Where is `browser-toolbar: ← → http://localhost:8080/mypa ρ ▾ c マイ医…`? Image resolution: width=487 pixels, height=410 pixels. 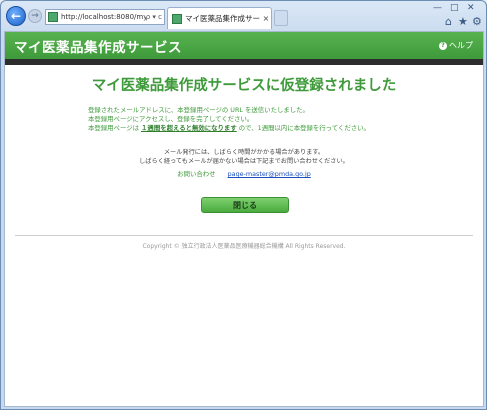
browser-toolbar: ← → http://localhost:8080/mypa ρ ▾ c マイ医… is located at coordinates (243, 16).